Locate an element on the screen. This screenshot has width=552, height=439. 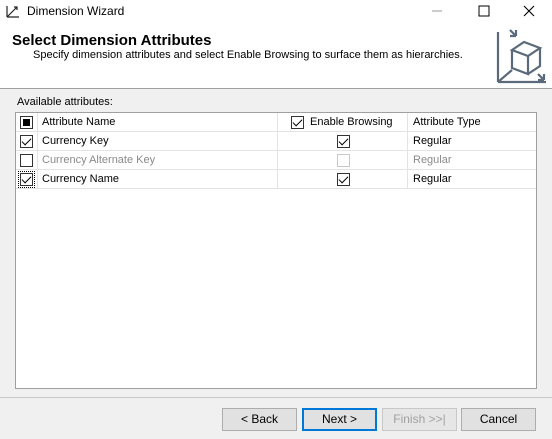
close-icon is located at coordinates (529, 11).